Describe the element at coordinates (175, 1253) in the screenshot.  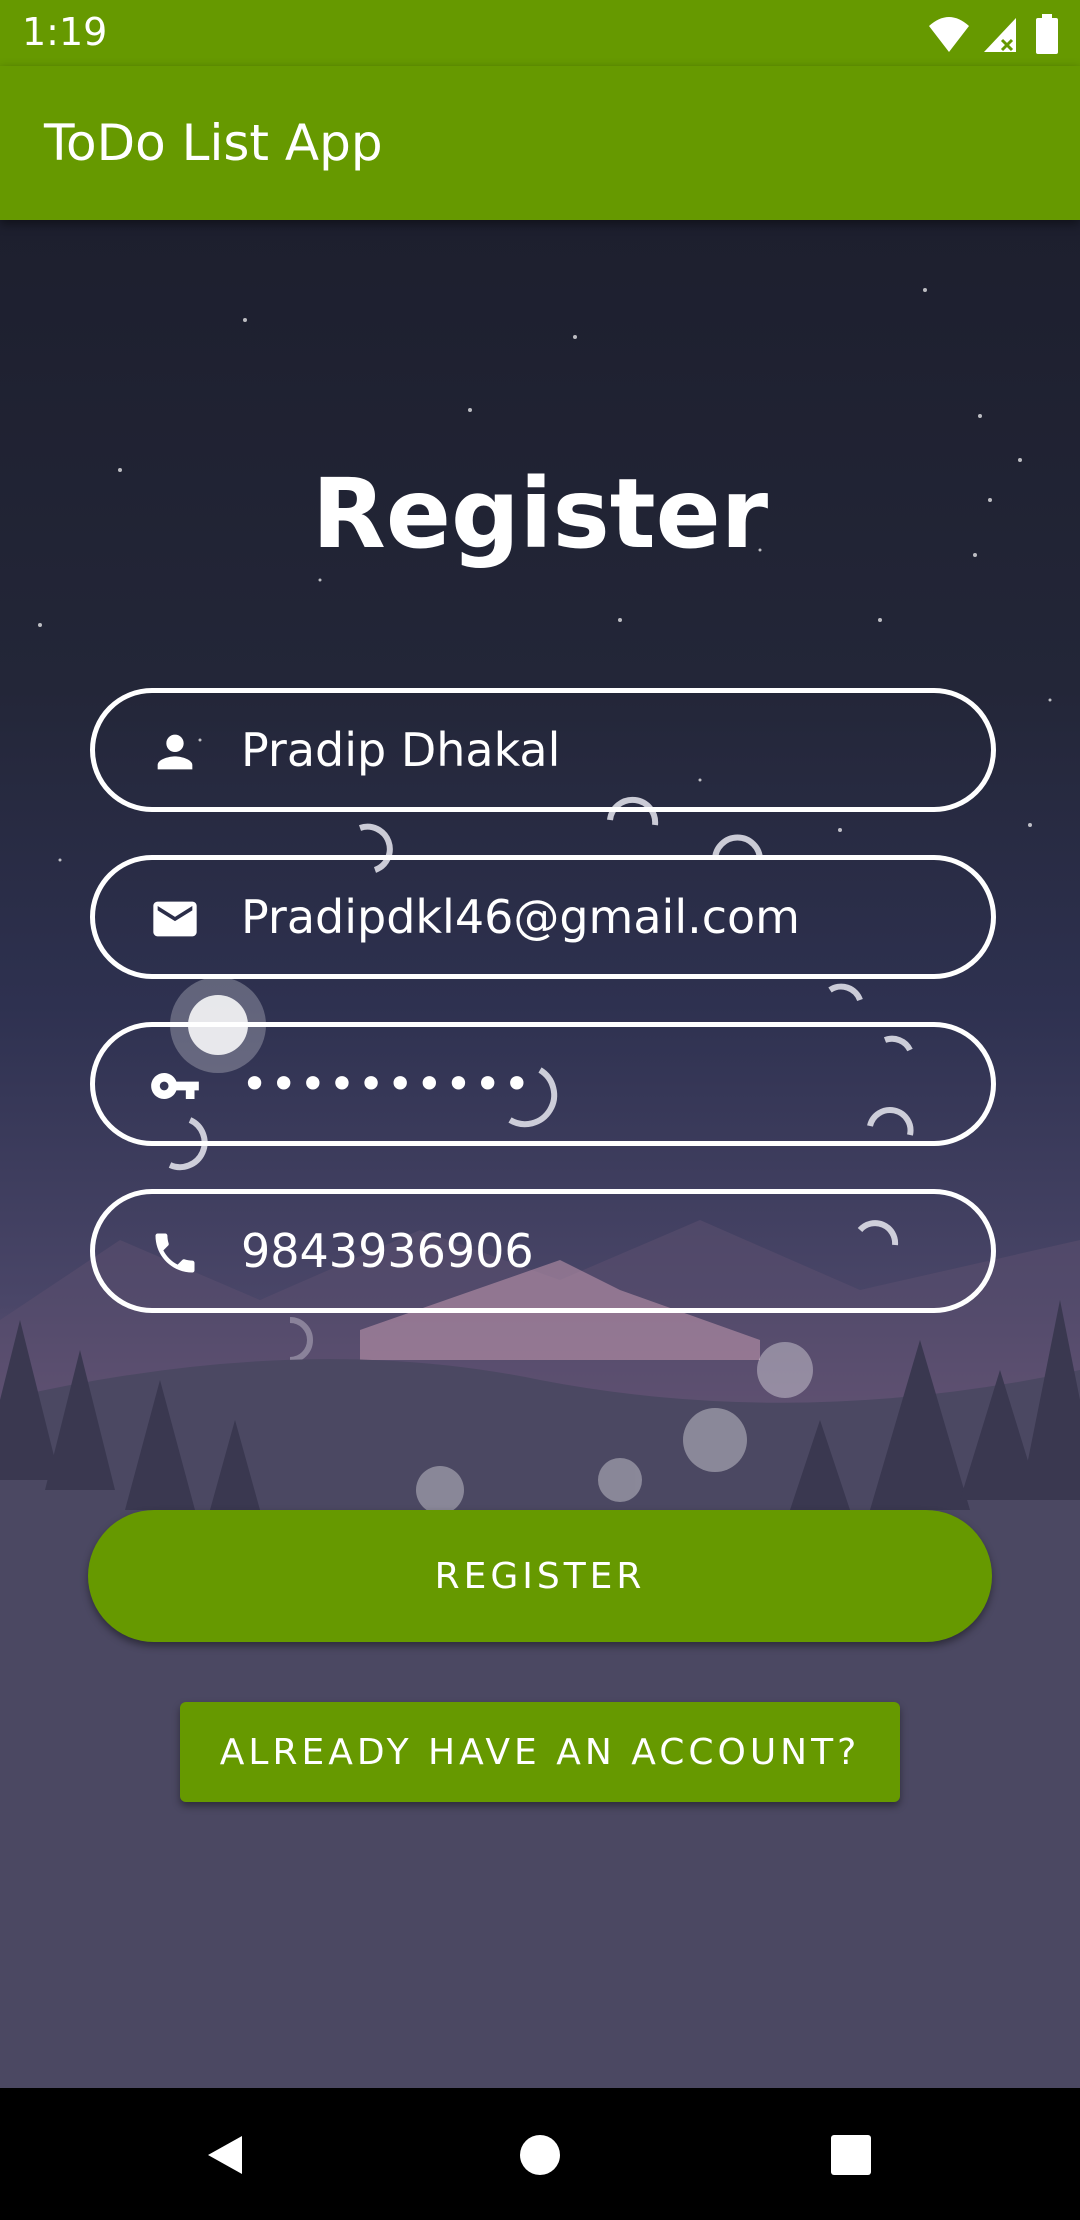
I see `phone-icon` at that location.